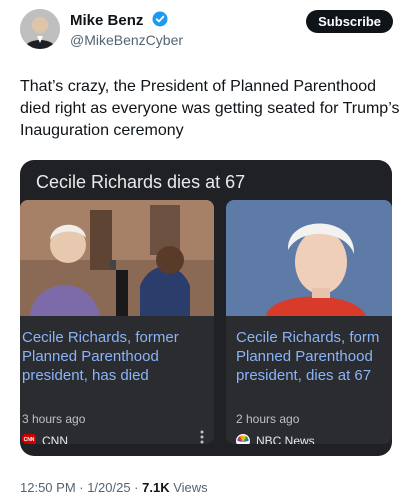  I want to click on avatar, so click(40, 29).